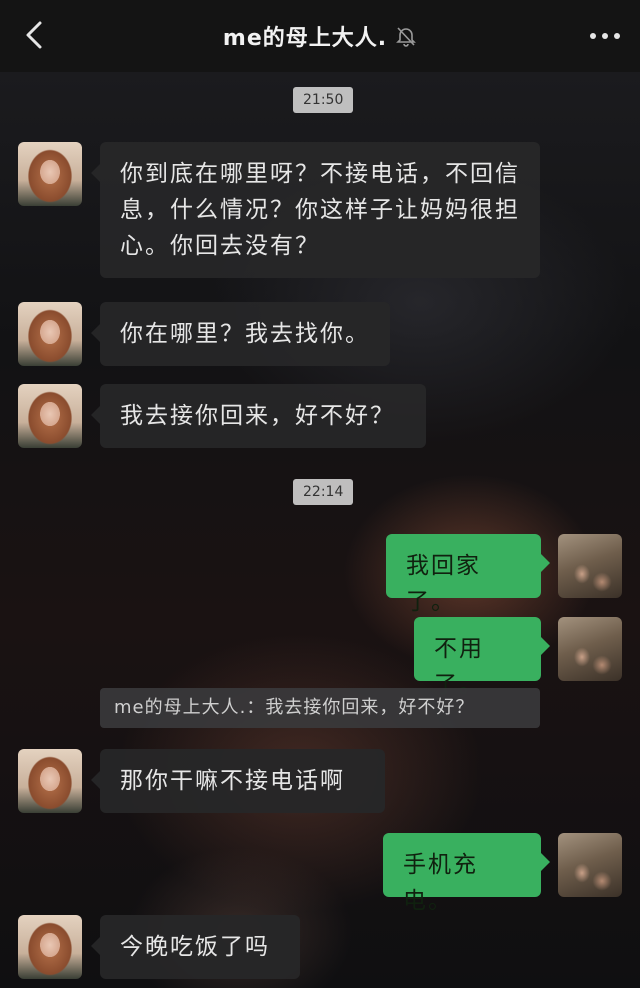 The height and width of the screenshot is (988, 640). I want to click on bell-off-icon, so click(406, 37).